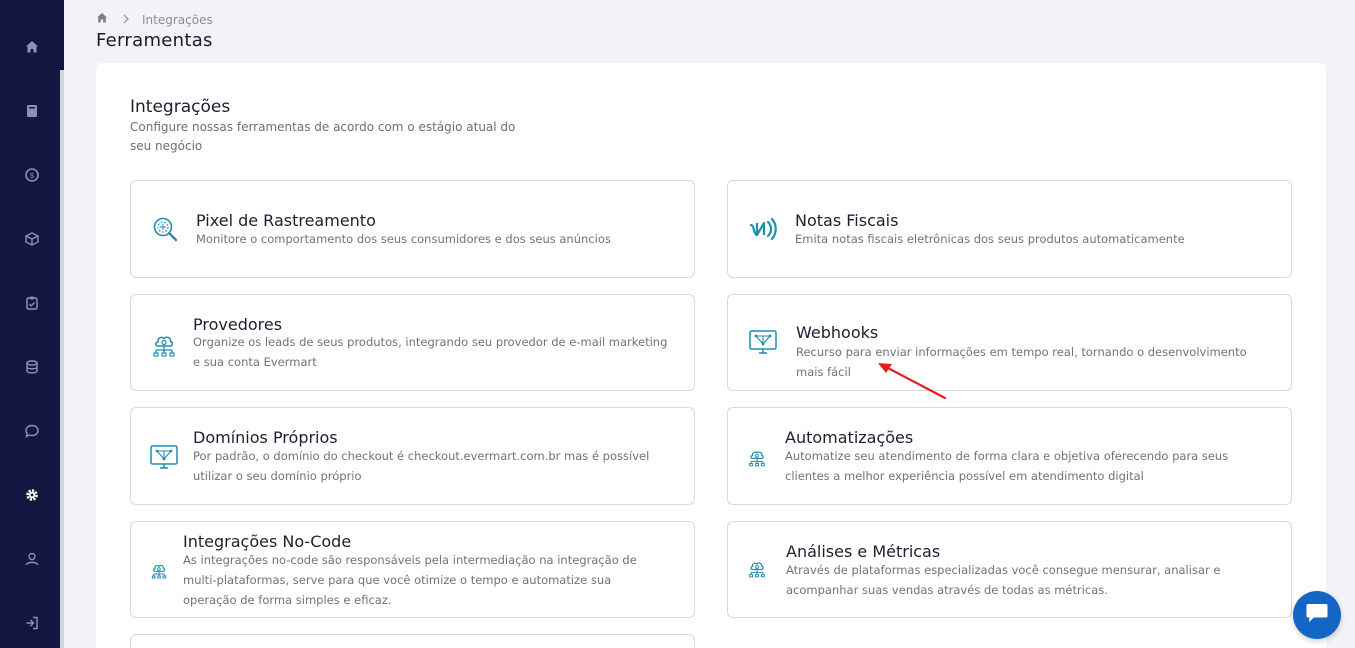  Describe the element at coordinates (863, 551) in the screenshot. I see `card-title: Análises e Métricas` at that location.